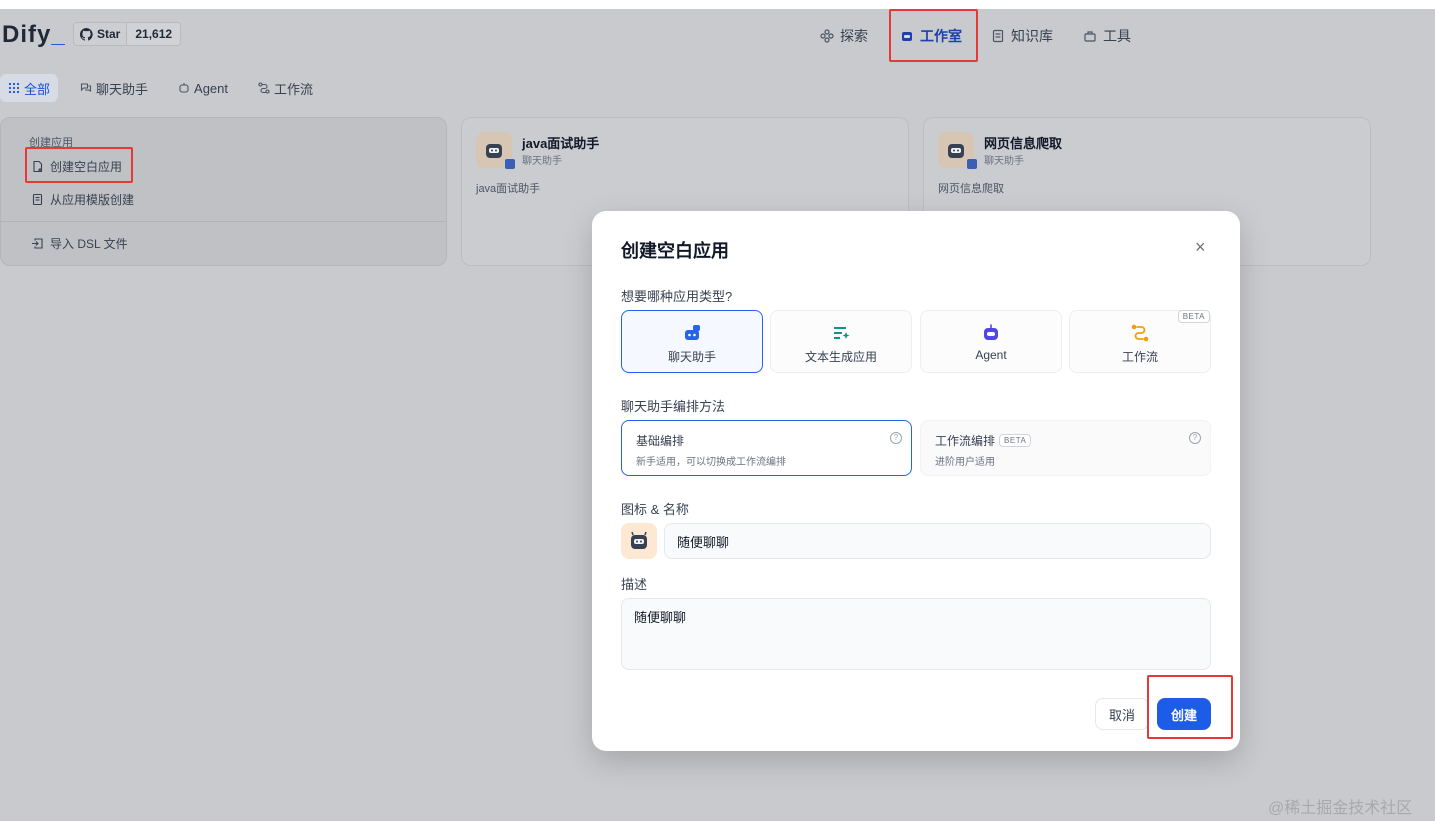 The width and height of the screenshot is (1435, 821). I want to click on app-type-text-generation-label: 文本生成应用, so click(840, 357).